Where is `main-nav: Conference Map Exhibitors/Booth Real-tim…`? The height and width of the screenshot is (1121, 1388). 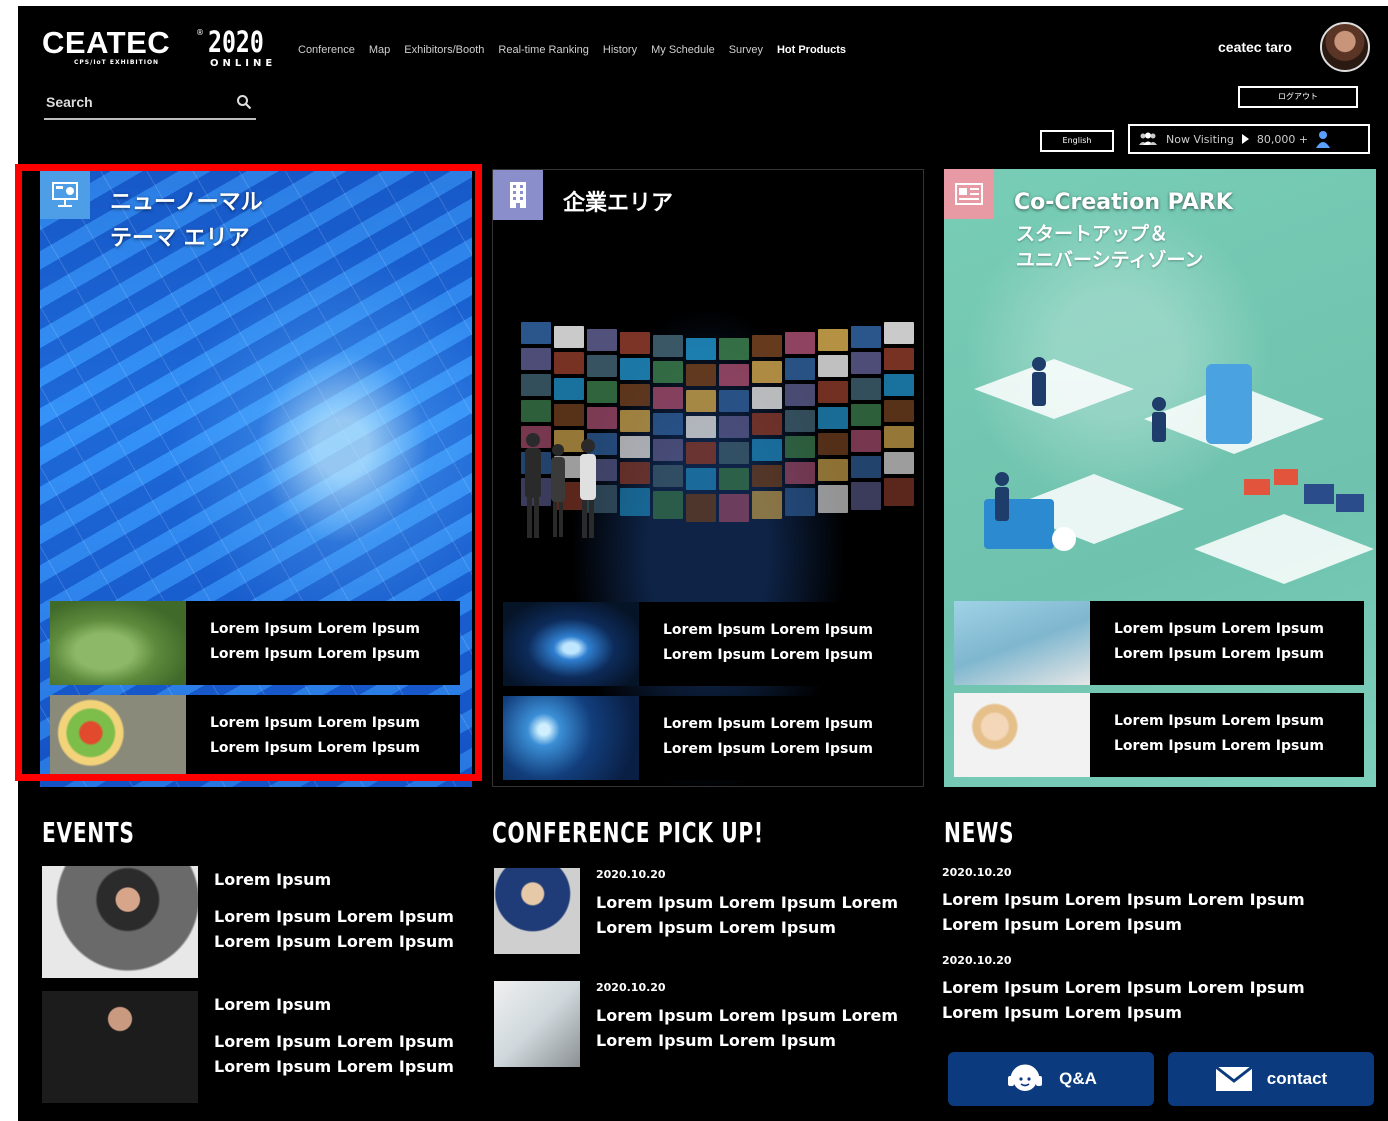
main-nav: Conference Map Exhibitors/Booth Real-tim… is located at coordinates (572, 50).